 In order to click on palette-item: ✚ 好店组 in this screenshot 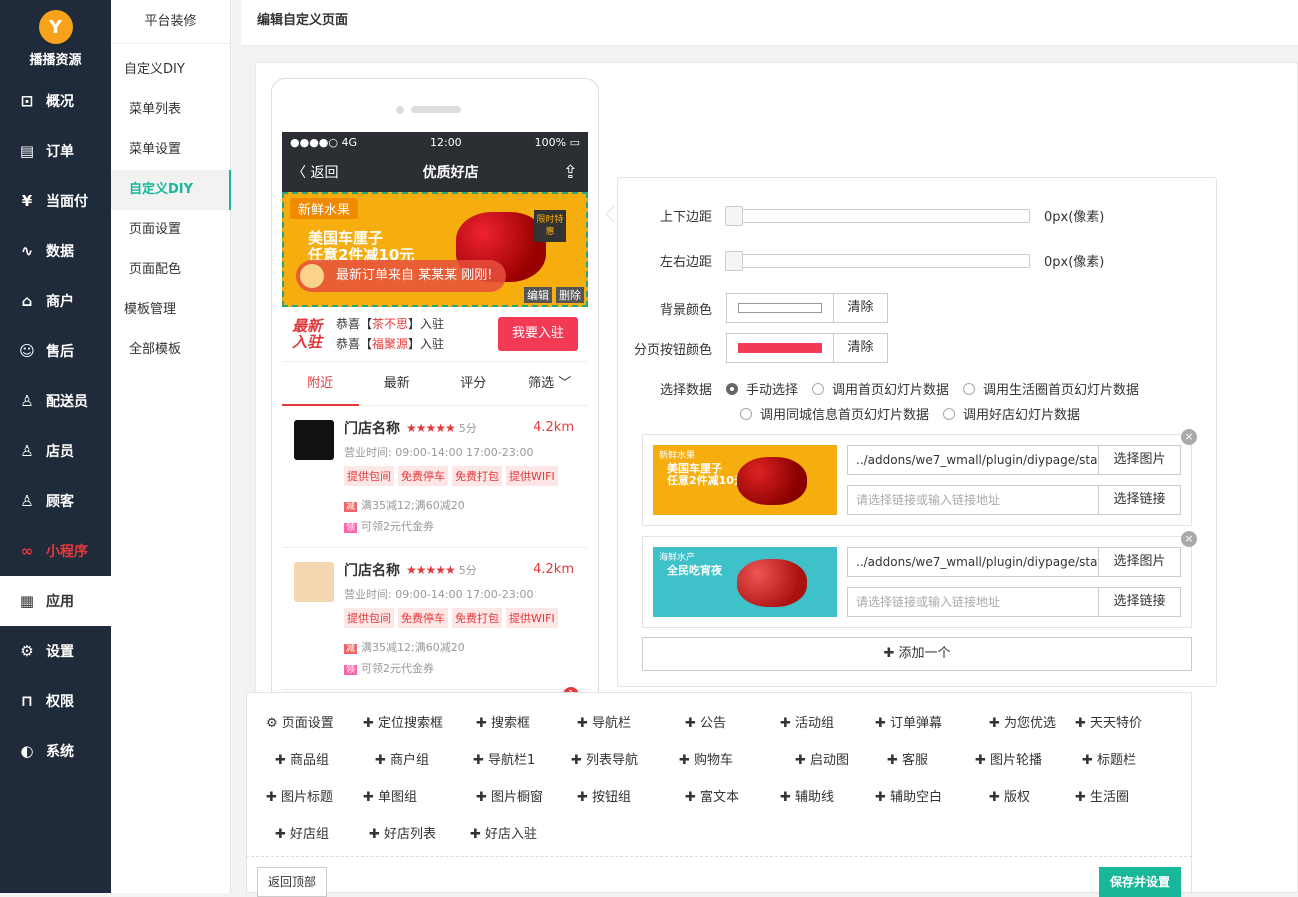, I will do `click(302, 832)`.